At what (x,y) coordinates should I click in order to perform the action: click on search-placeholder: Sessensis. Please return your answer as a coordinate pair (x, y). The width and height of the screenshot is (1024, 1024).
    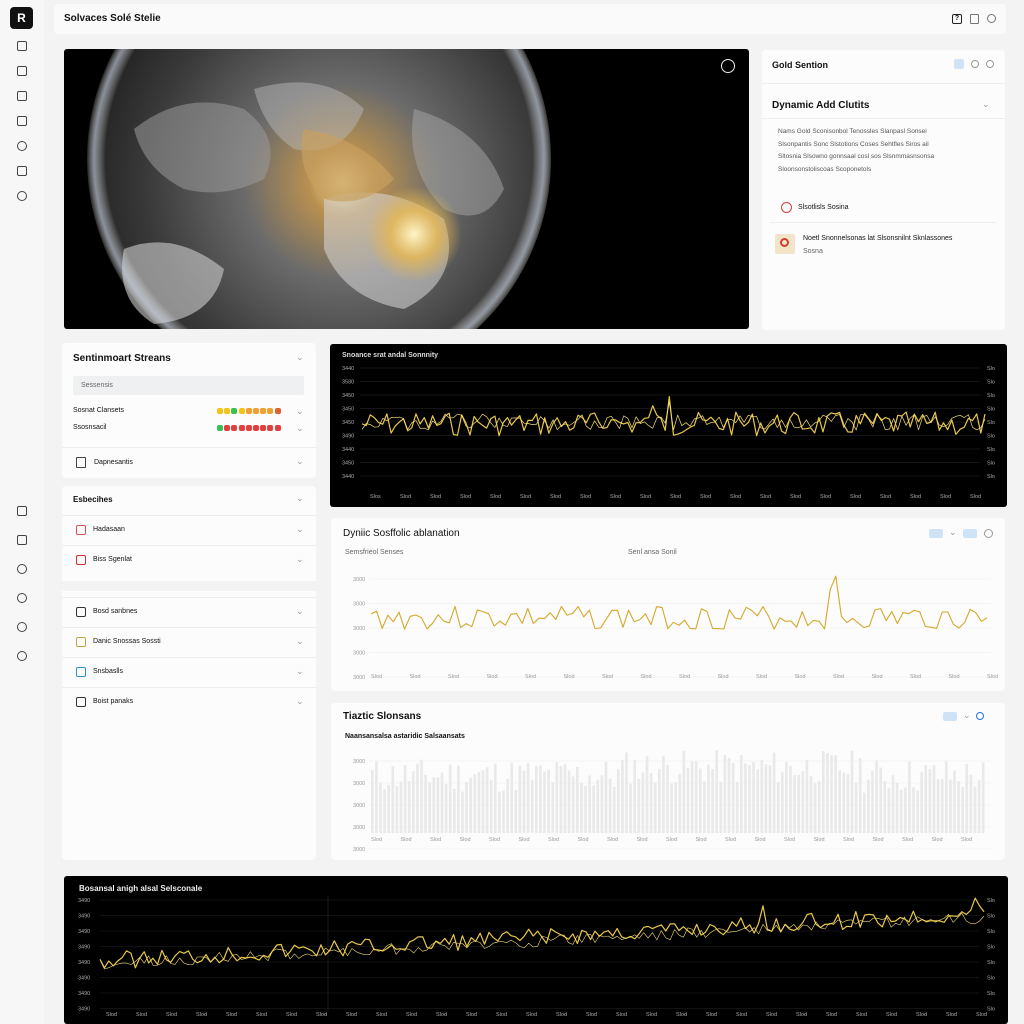
    Looking at the image, I should click on (97, 385).